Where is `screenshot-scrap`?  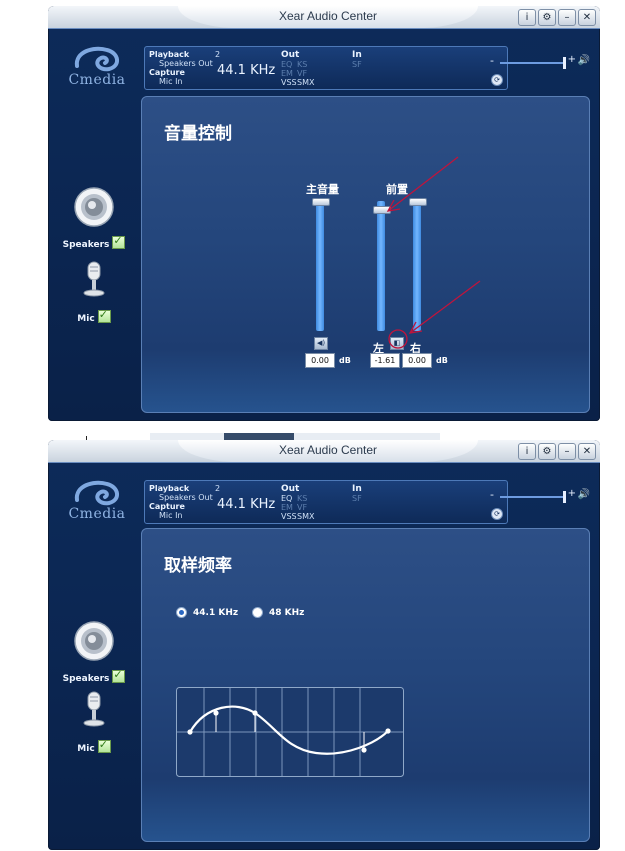
screenshot-scrap is located at coordinates (295, 436).